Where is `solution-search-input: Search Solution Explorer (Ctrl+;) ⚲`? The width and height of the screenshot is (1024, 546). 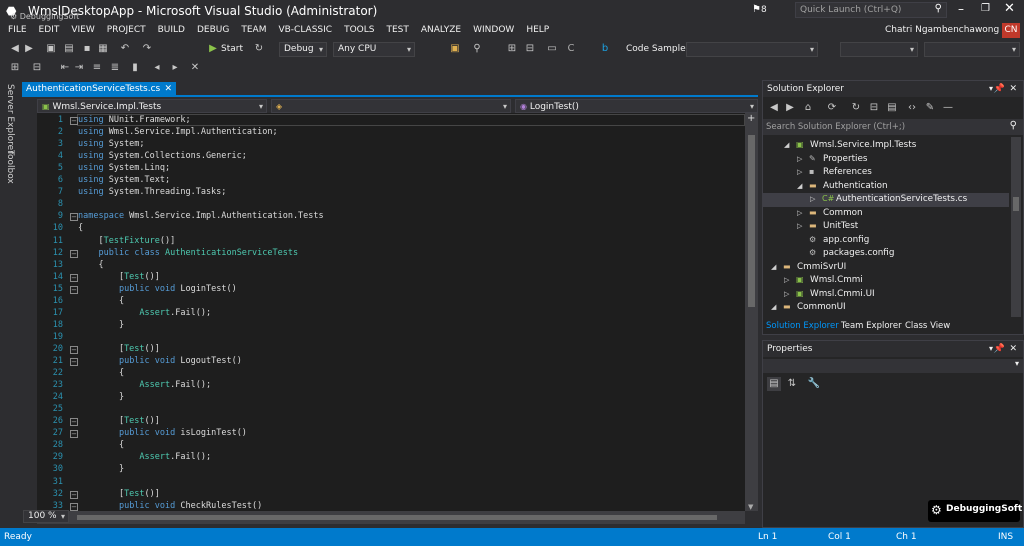
solution-search-input: Search Solution Explorer (Ctrl+;) ⚲ is located at coordinates (893, 127).